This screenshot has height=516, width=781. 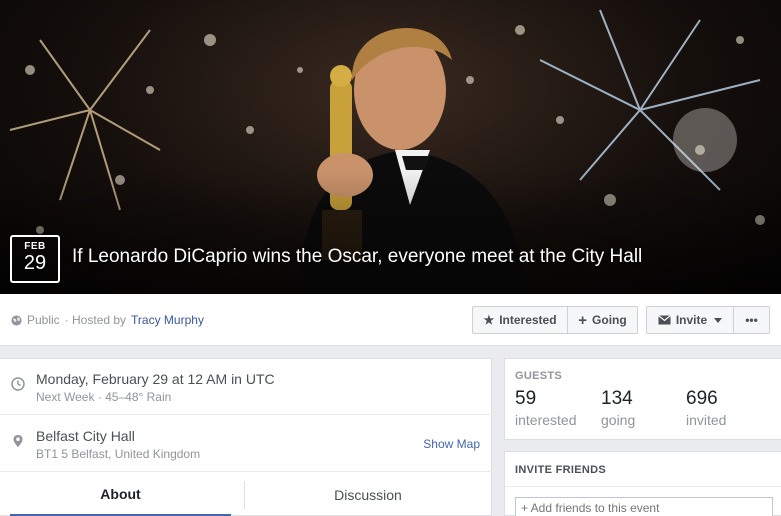 What do you see at coordinates (16, 320) in the screenshot?
I see `globe-icon` at bounding box center [16, 320].